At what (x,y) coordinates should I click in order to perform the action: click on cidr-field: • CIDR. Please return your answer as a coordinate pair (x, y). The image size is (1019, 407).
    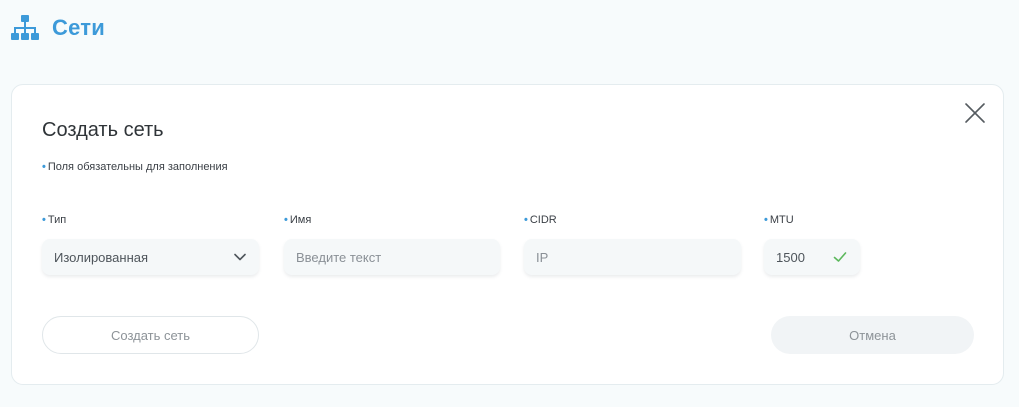
    Looking at the image, I should click on (632, 244).